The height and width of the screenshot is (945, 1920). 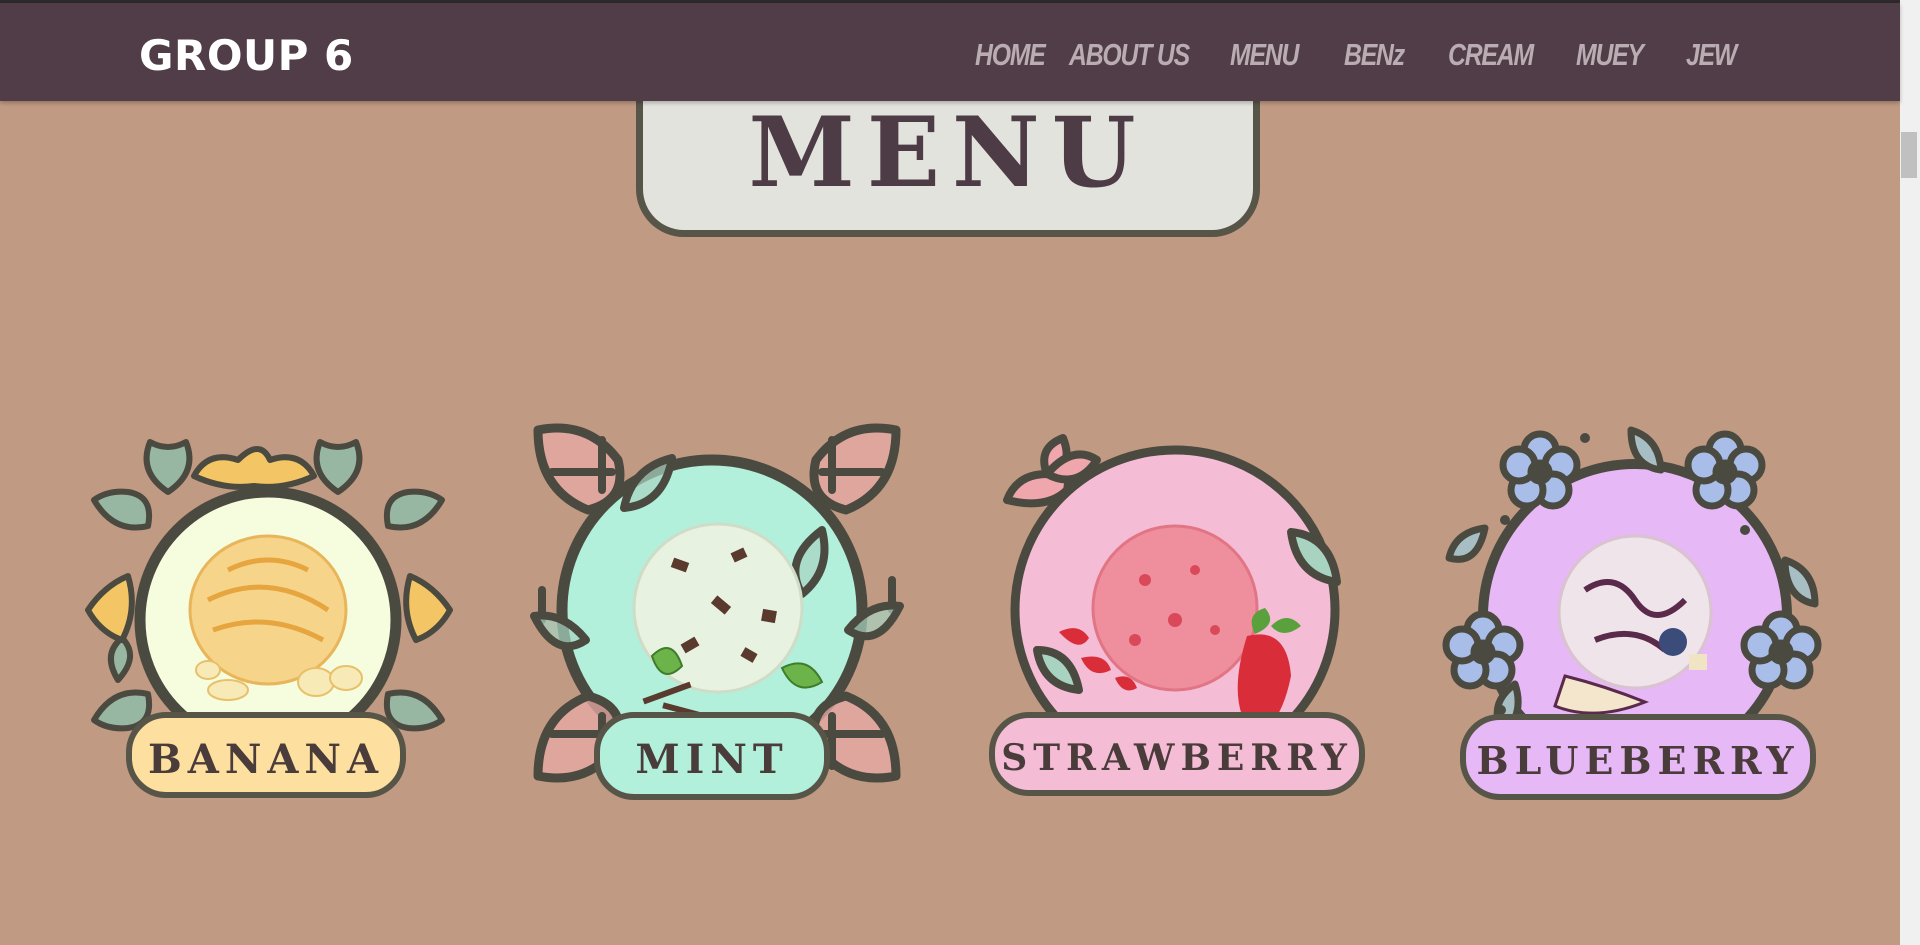 What do you see at coordinates (1131, 55) in the screenshot?
I see `nav-about-us: ABOUT US` at bounding box center [1131, 55].